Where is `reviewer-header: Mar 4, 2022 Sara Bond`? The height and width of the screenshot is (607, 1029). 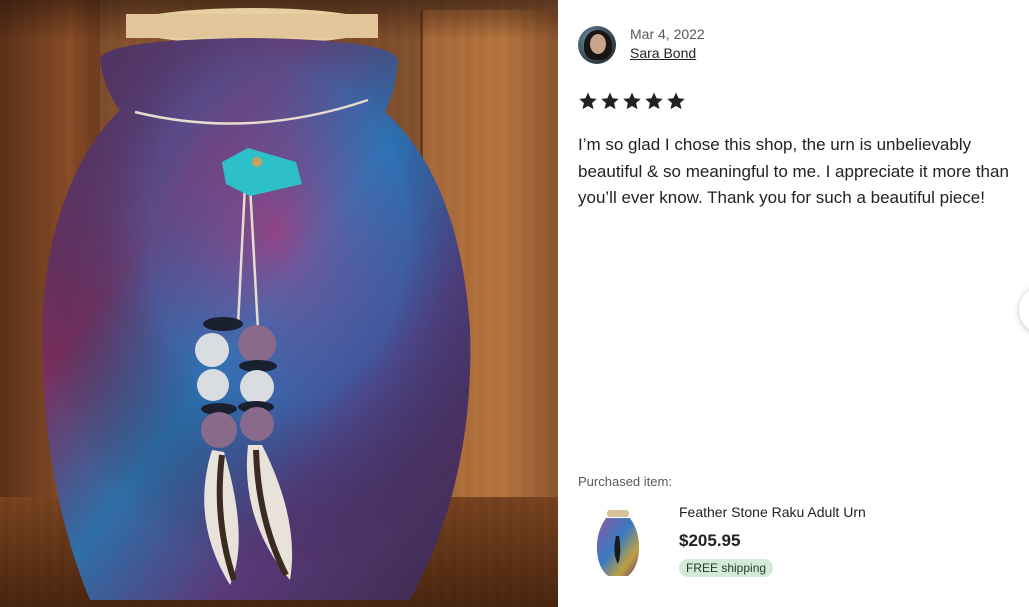 reviewer-header: Mar 4, 2022 Sara Bond is located at coordinates (641, 45).